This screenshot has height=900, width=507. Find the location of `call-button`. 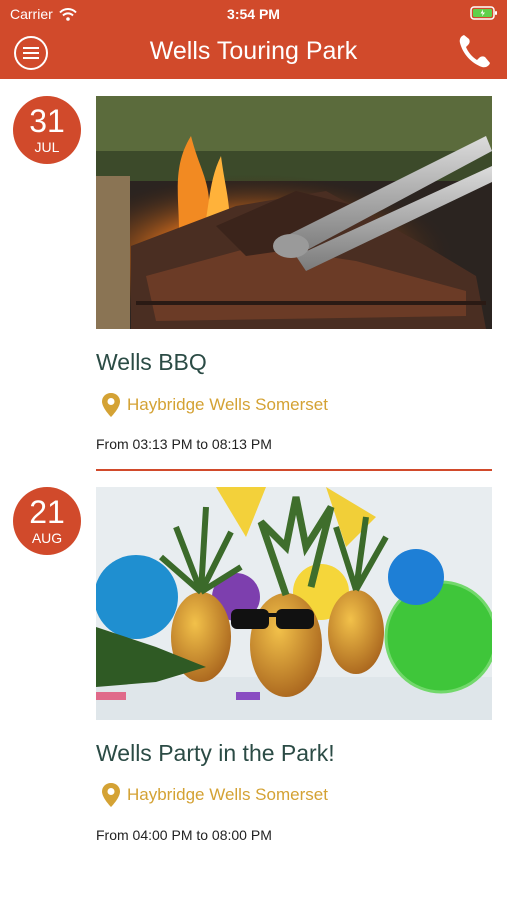

call-button is located at coordinates (475, 53).